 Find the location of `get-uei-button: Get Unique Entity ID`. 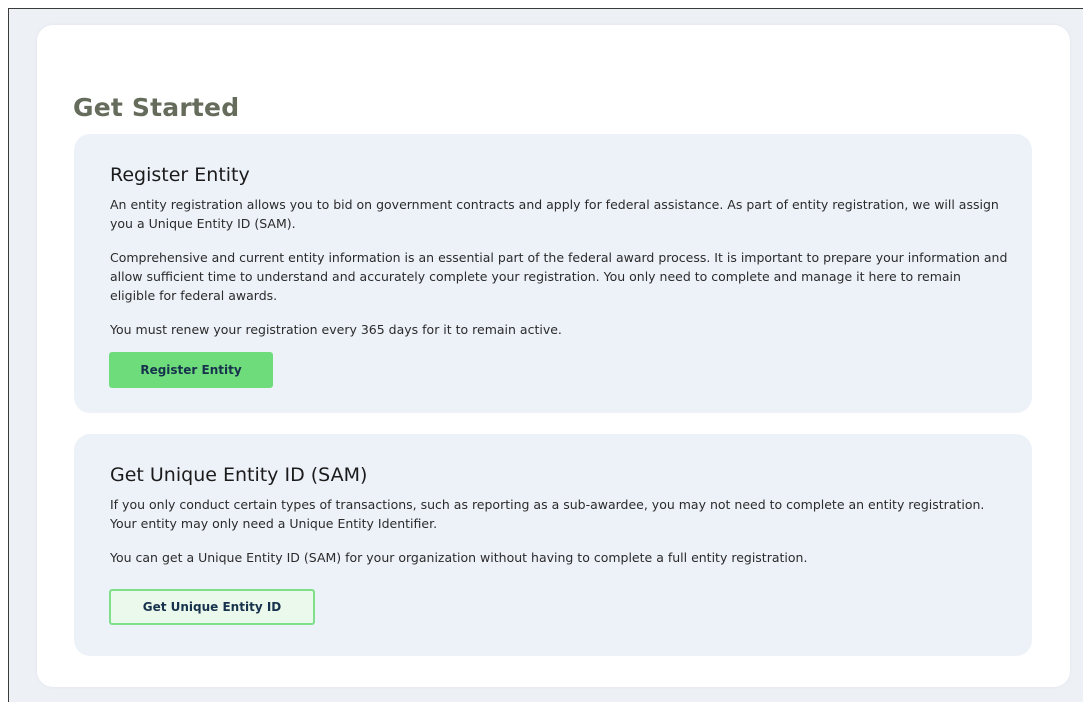

get-uei-button: Get Unique Entity ID is located at coordinates (212, 607).